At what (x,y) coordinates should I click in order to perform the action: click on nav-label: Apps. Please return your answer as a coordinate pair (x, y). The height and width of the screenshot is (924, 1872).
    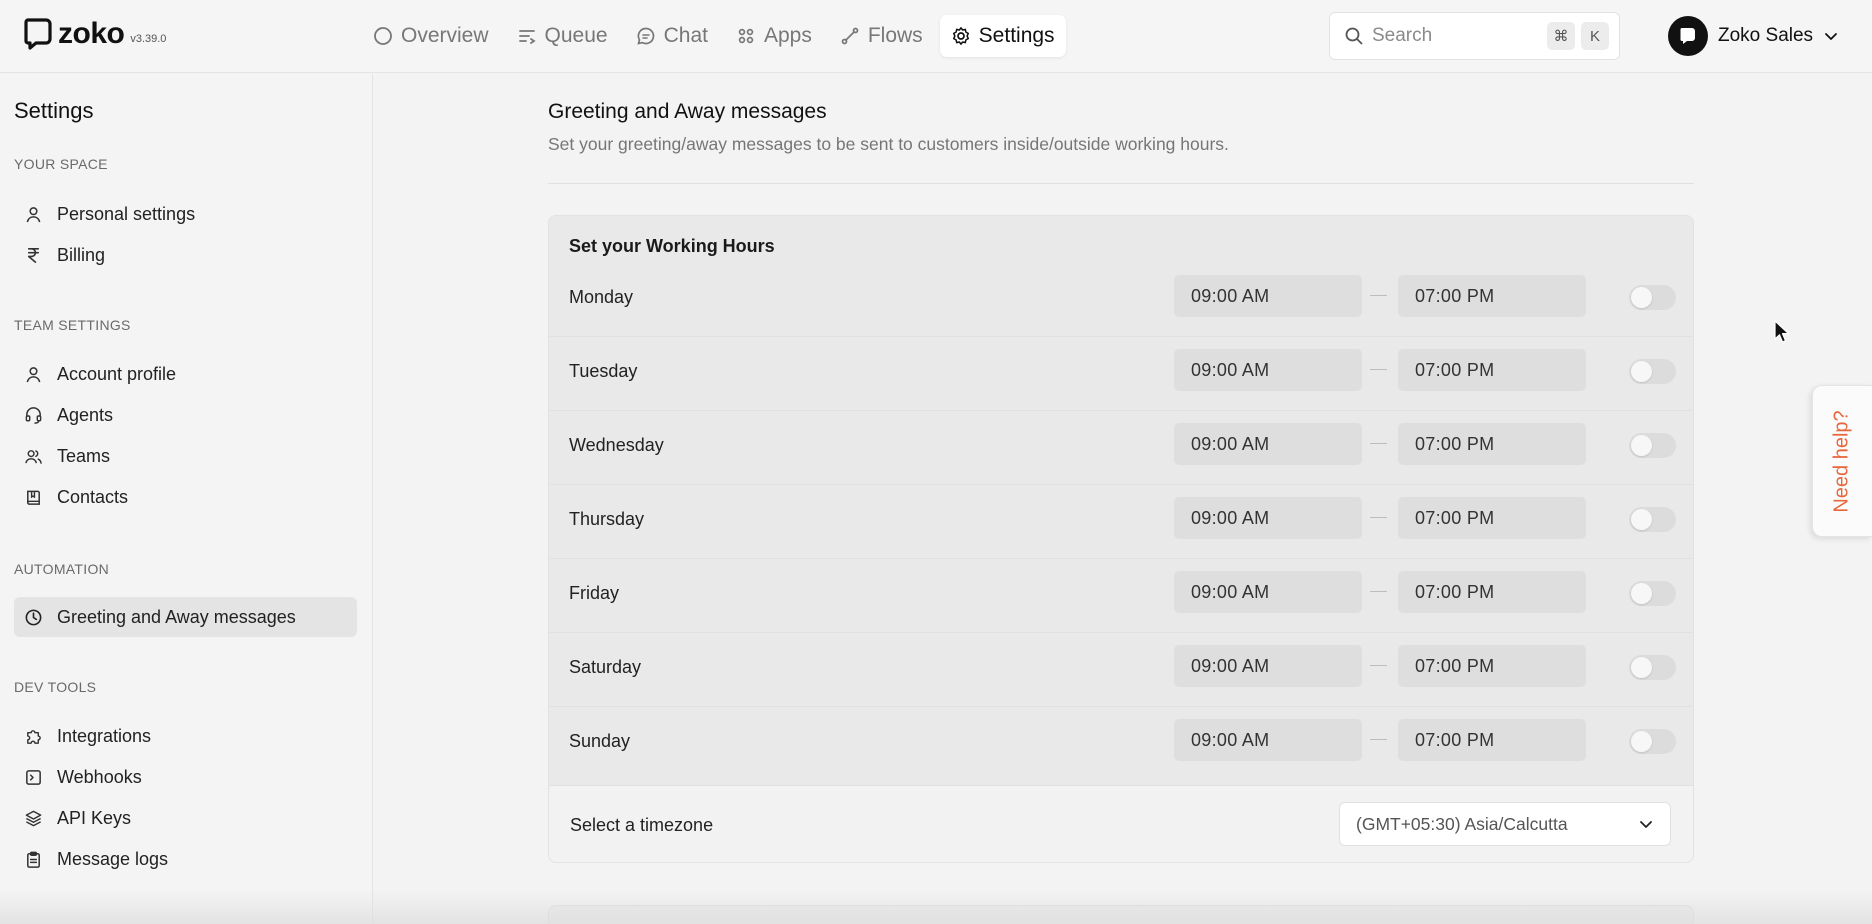
    Looking at the image, I should click on (787, 35).